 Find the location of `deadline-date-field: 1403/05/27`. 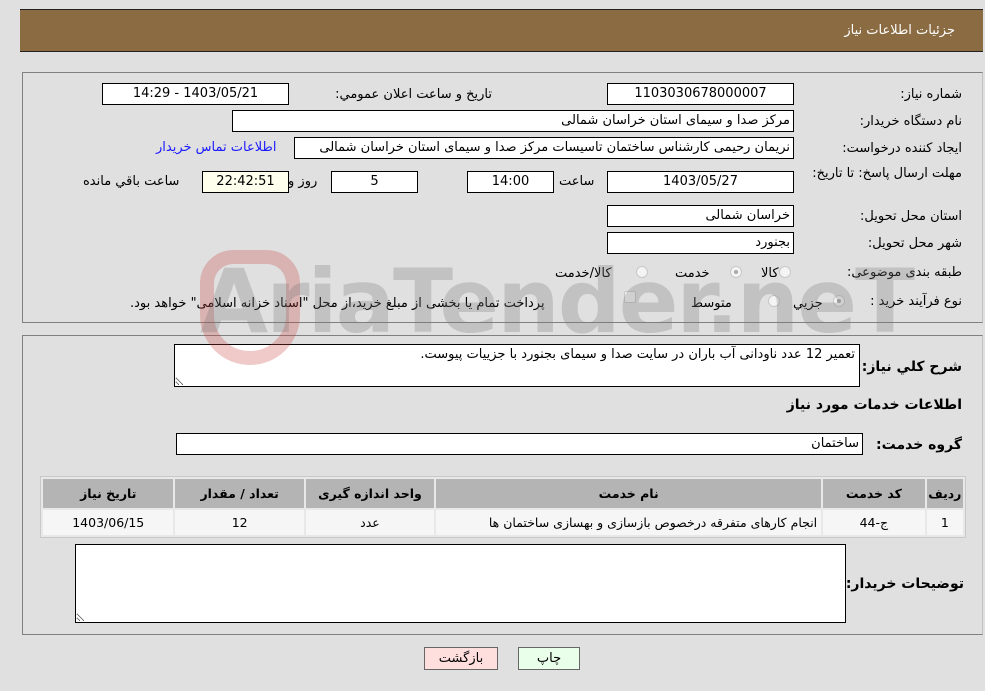

deadline-date-field: 1403/05/27 is located at coordinates (700, 182).